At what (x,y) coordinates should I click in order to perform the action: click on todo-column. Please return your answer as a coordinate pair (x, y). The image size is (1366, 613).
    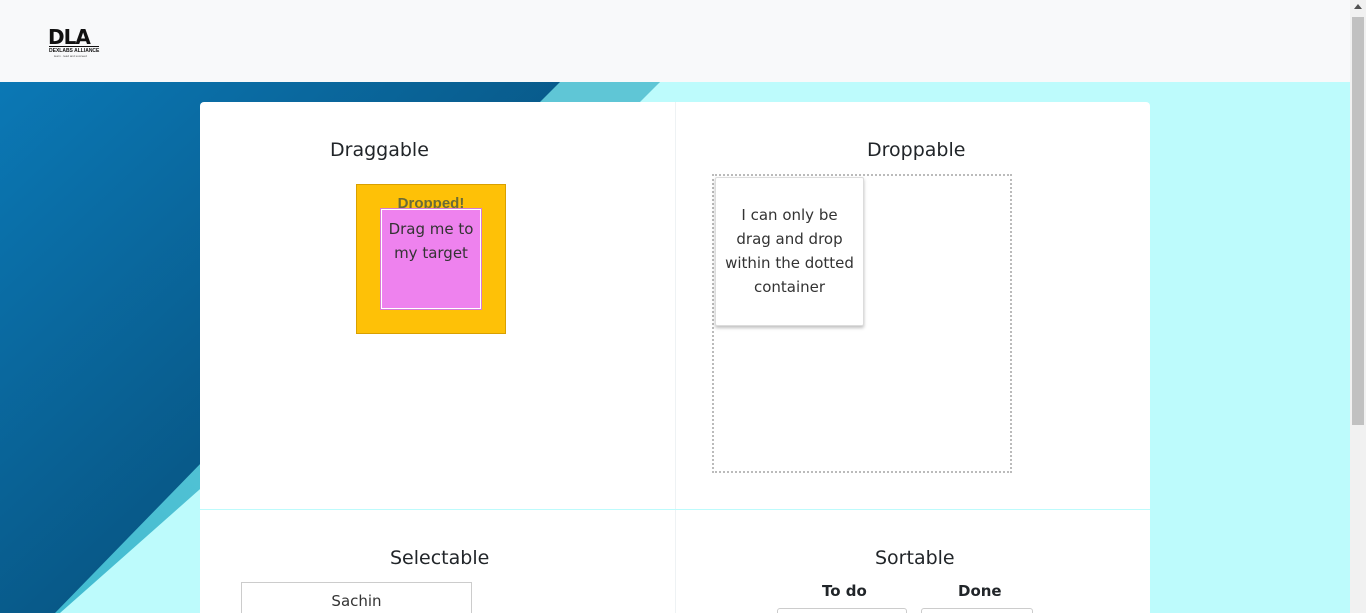
    Looking at the image, I should click on (842, 610).